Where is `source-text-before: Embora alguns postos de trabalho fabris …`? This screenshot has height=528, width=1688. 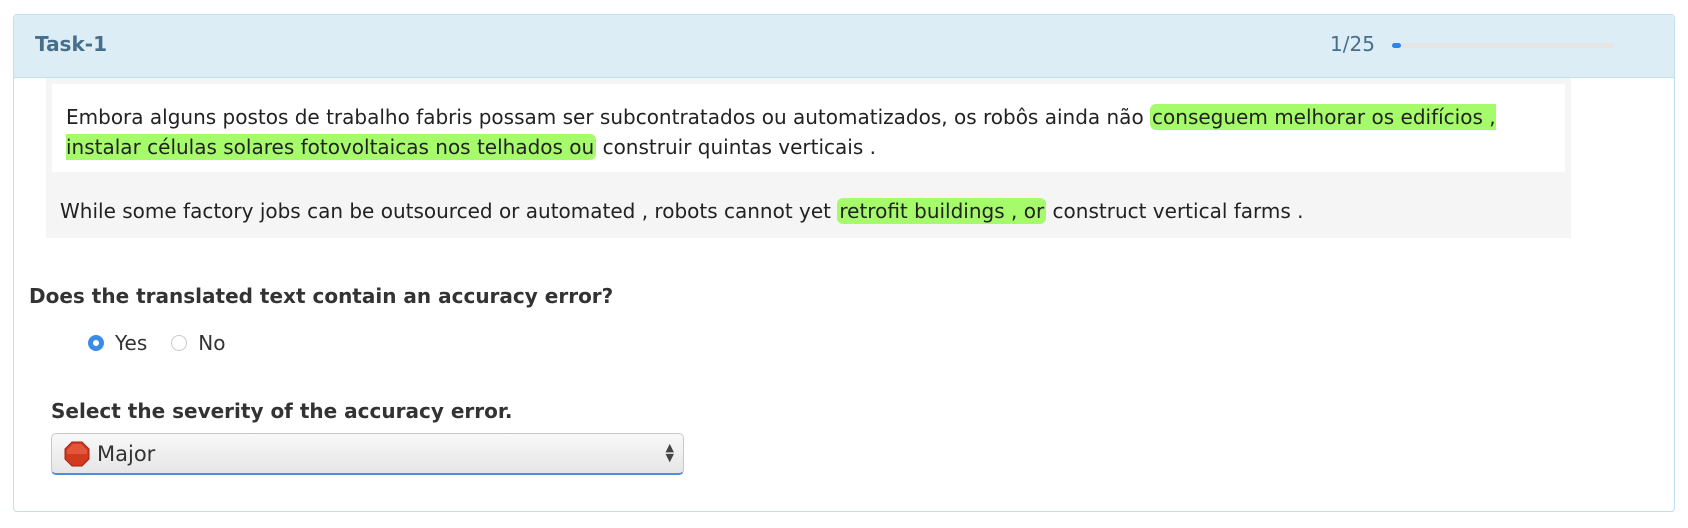 source-text-before: Embora alguns postos de trabalho fabris … is located at coordinates (608, 117).